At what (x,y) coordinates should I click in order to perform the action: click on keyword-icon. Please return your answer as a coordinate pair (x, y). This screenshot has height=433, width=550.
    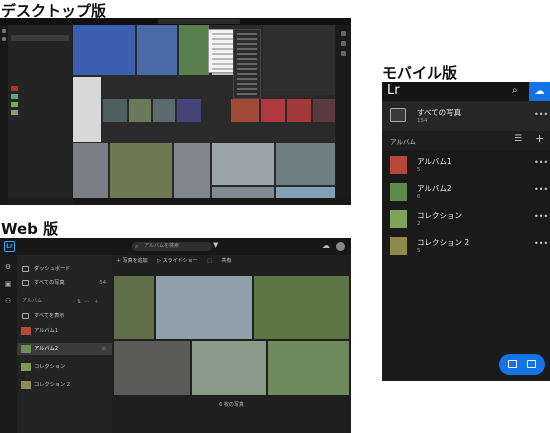
    Looking at the image, I should click on (343, 53).